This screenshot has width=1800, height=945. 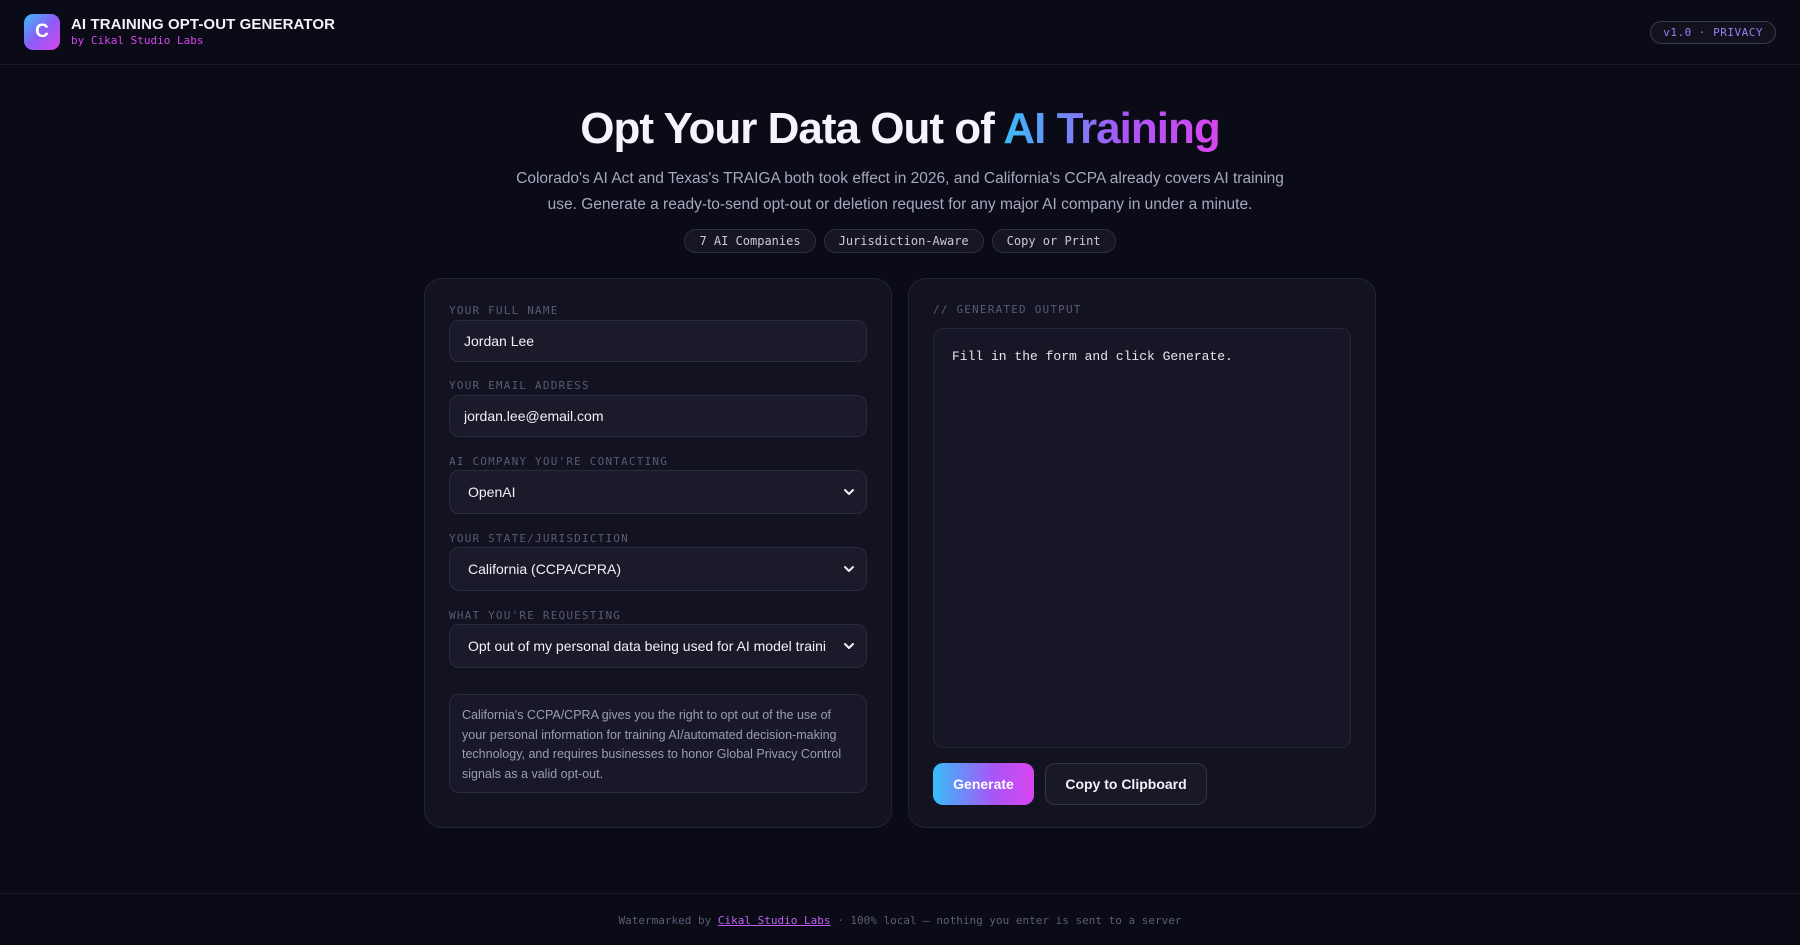 I want to click on email-label: YOUR EMAIL ADDRESS, so click(x=519, y=385).